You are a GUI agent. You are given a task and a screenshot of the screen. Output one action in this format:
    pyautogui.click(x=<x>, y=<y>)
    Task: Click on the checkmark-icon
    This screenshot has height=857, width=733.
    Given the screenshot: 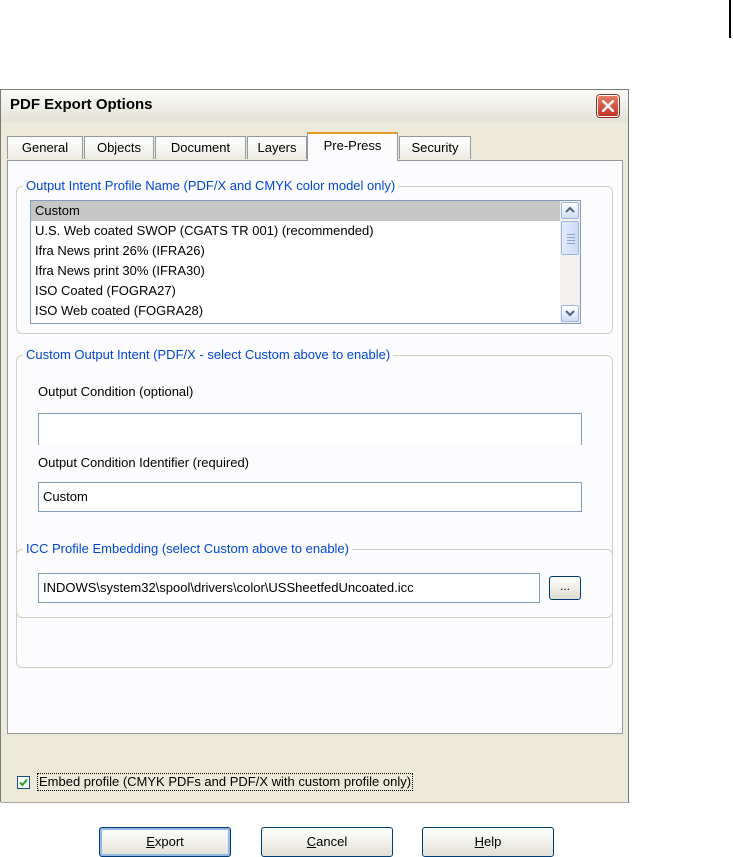 What is the action you would take?
    pyautogui.click(x=23, y=782)
    